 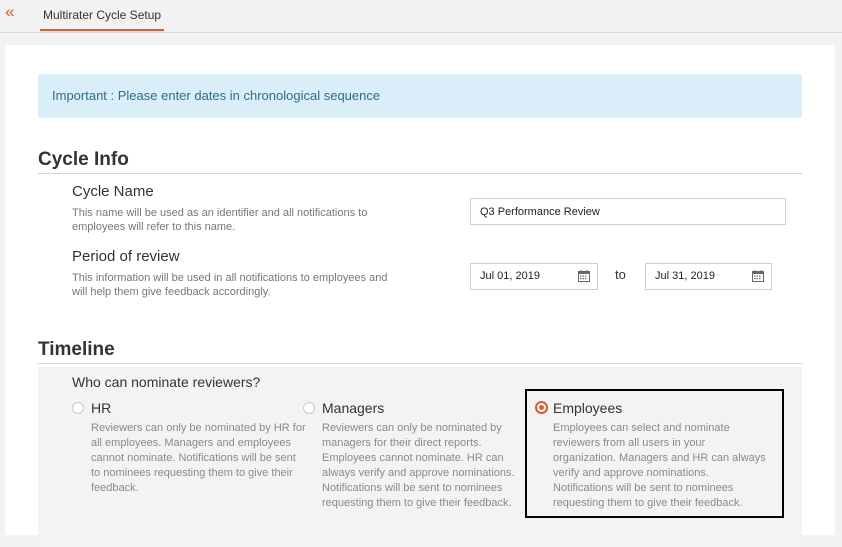 What do you see at coordinates (353, 408) in the screenshot?
I see `managers-option-title: Managers` at bounding box center [353, 408].